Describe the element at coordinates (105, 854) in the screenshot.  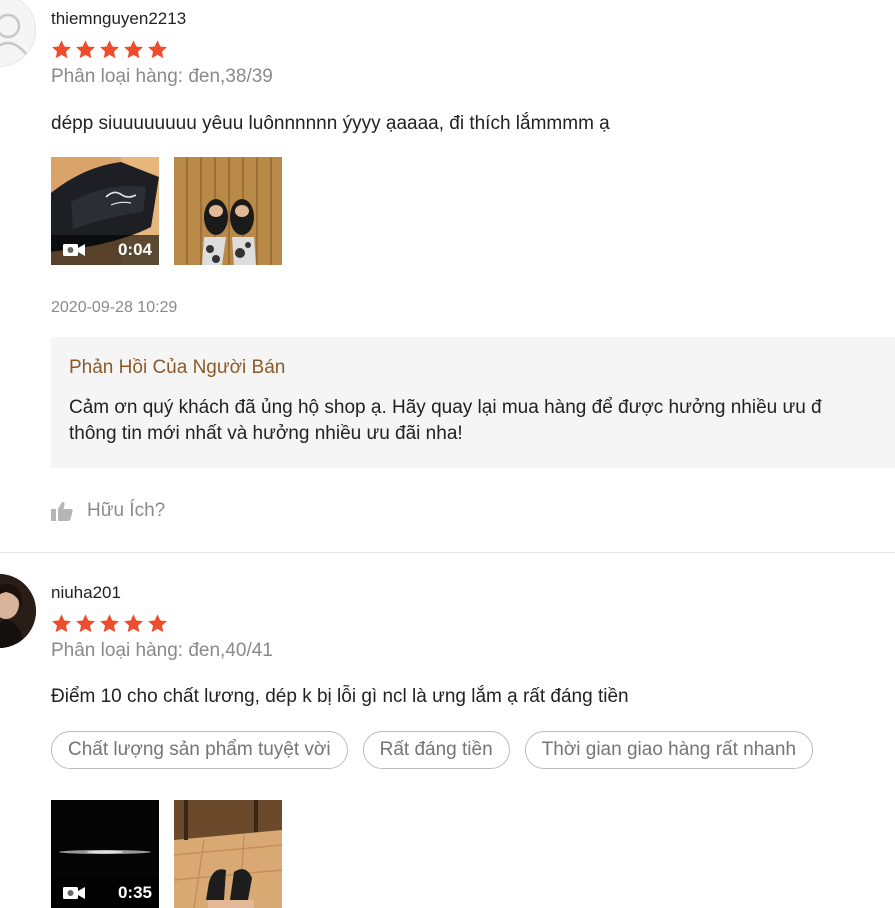
I see `review-video-thumbnail: 0:35` at that location.